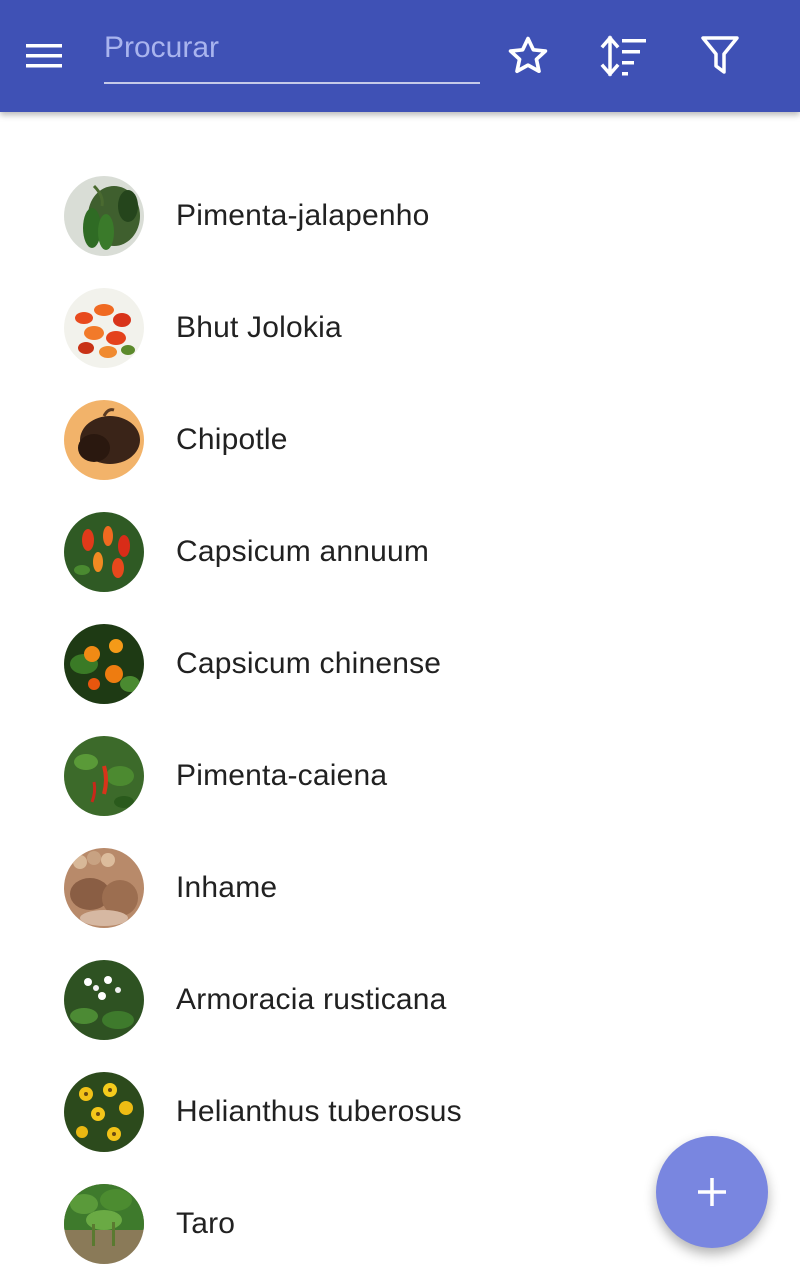  What do you see at coordinates (282, 775) in the screenshot?
I see `item-name: Pimenta-caiena` at bounding box center [282, 775].